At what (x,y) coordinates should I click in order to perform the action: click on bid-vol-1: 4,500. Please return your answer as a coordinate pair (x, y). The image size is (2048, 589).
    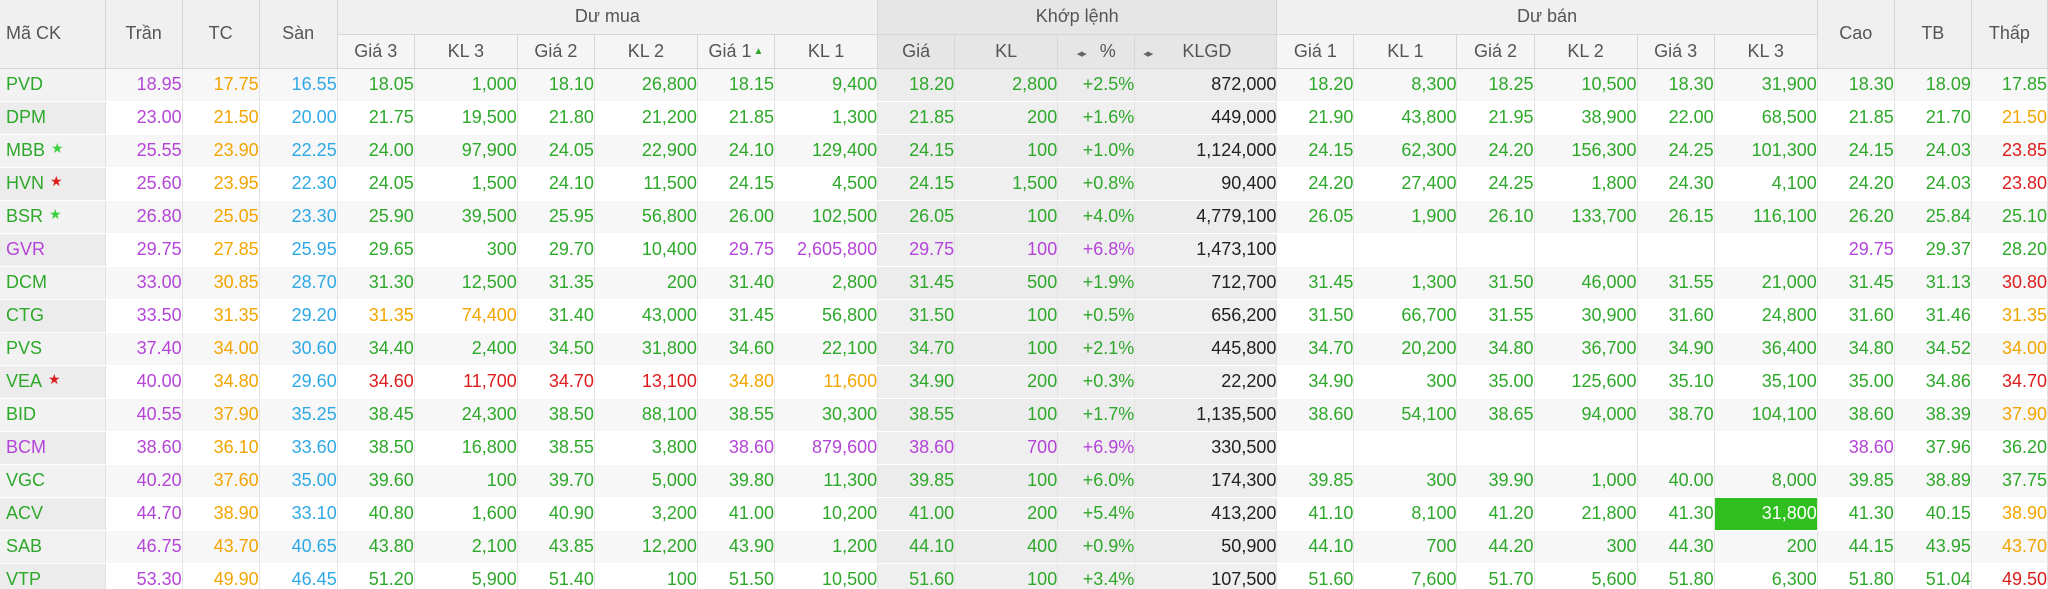
    Looking at the image, I should click on (826, 184).